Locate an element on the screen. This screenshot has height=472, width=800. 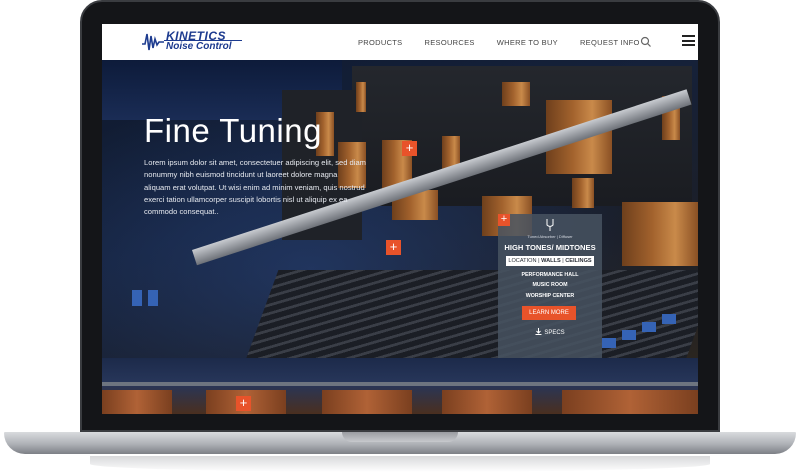
use-music-room: MUSIC ROOM is located at coordinates (550, 285).